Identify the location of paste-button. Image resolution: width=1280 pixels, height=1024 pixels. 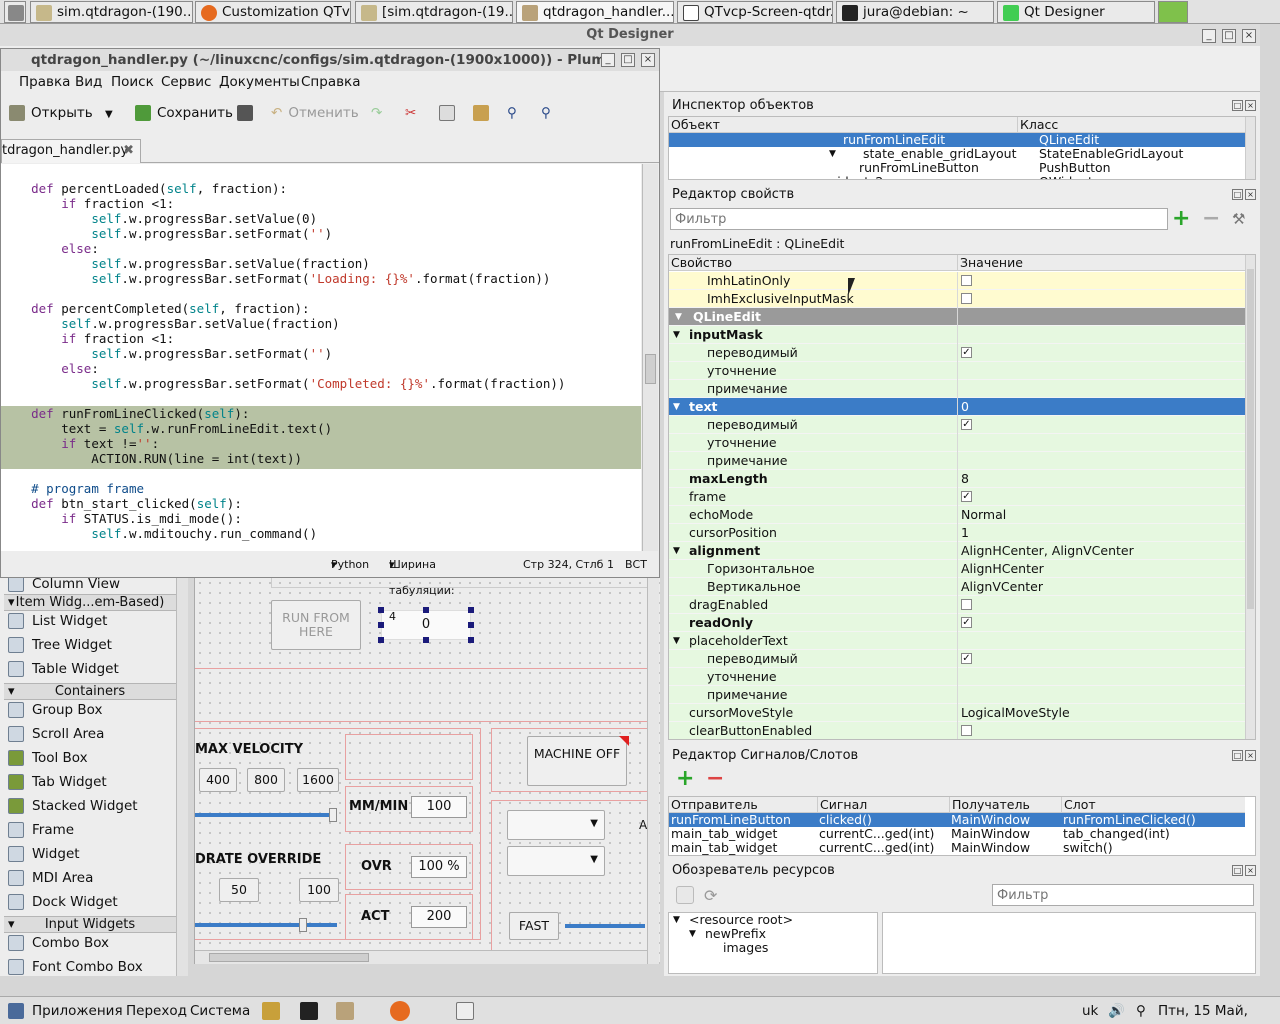
(481, 113).